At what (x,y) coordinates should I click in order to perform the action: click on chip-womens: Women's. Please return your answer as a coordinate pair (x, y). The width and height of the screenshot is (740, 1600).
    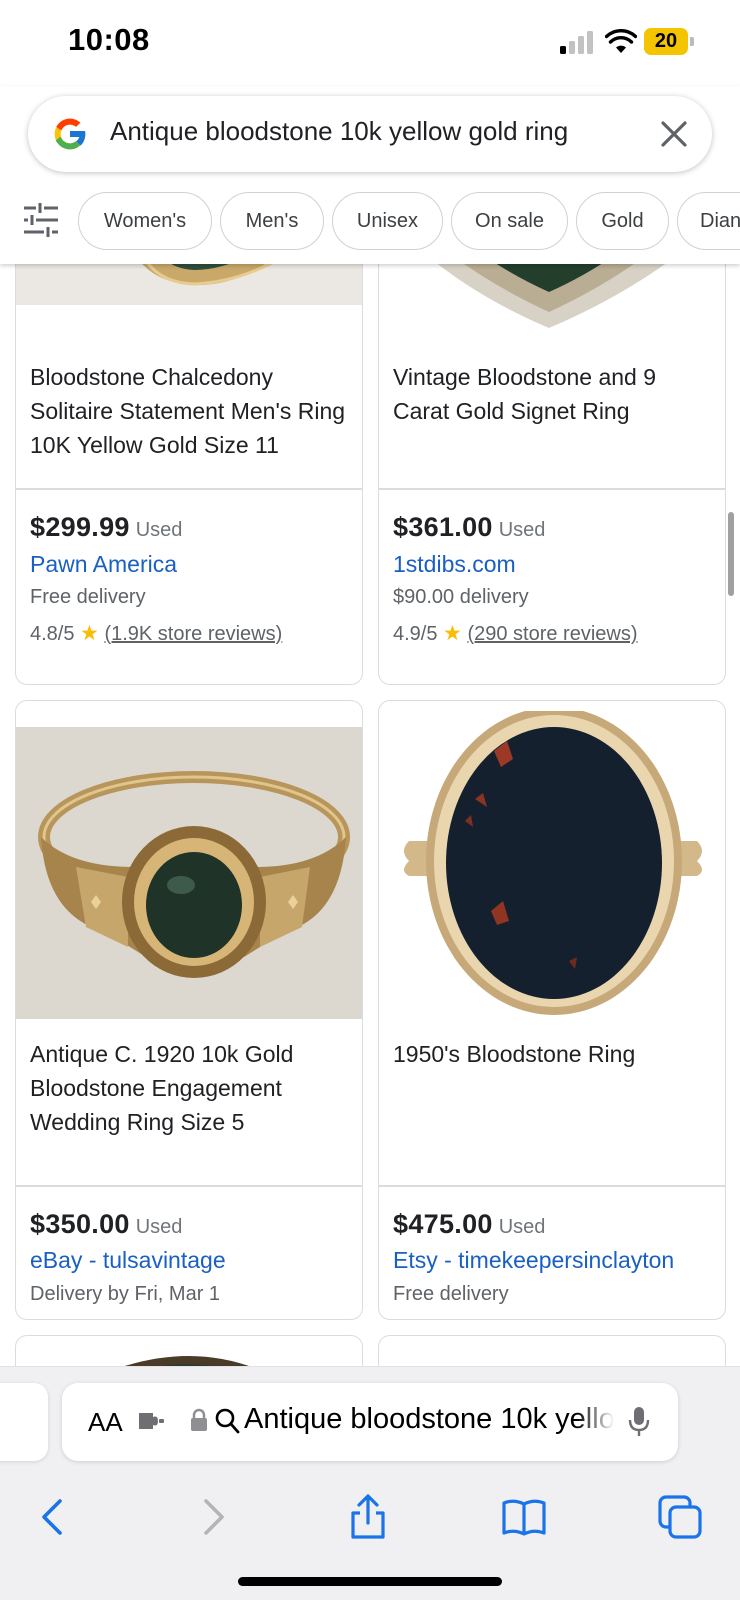
    Looking at the image, I should click on (145, 221).